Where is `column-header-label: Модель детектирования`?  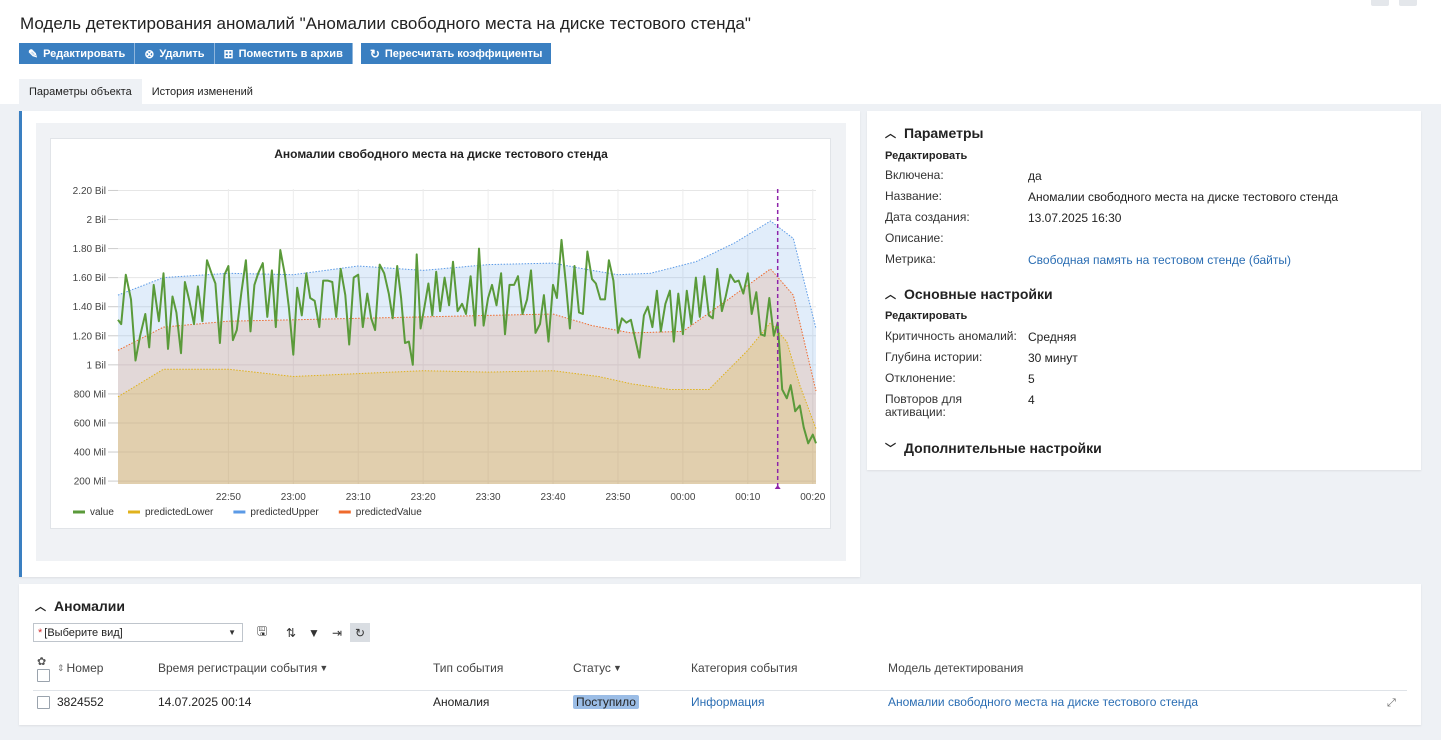 column-header-label: Модель детектирования is located at coordinates (956, 668).